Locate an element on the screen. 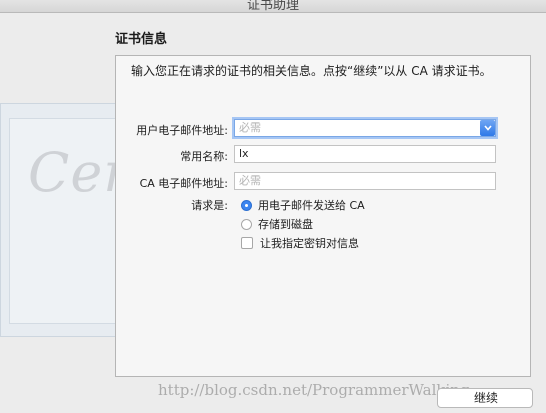  window-titlebar: 证书助理 is located at coordinates (273, 6).